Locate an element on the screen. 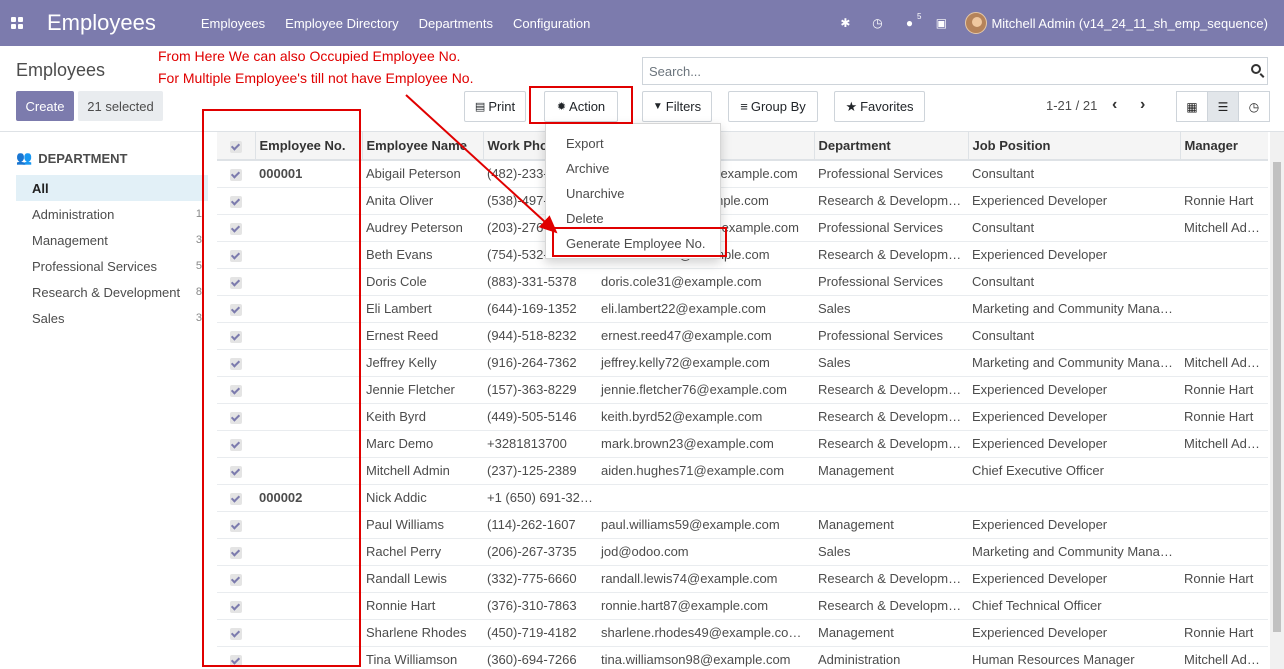 This screenshot has width=1284, height=669. bug-icon: ✱ is located at coordinates (845, 23).